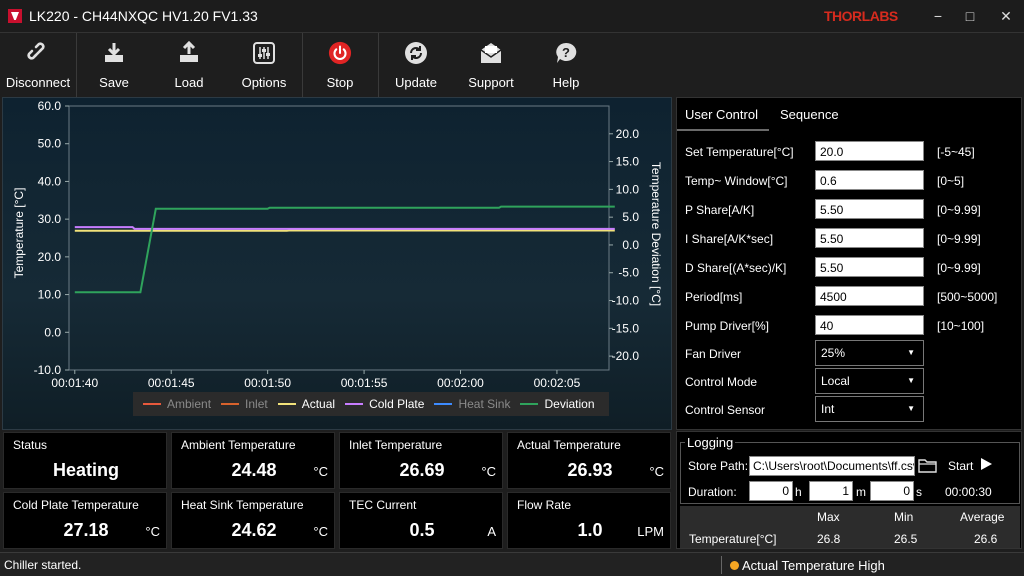  I want to click on duration-minutes-input: 1, so click(831, 491).